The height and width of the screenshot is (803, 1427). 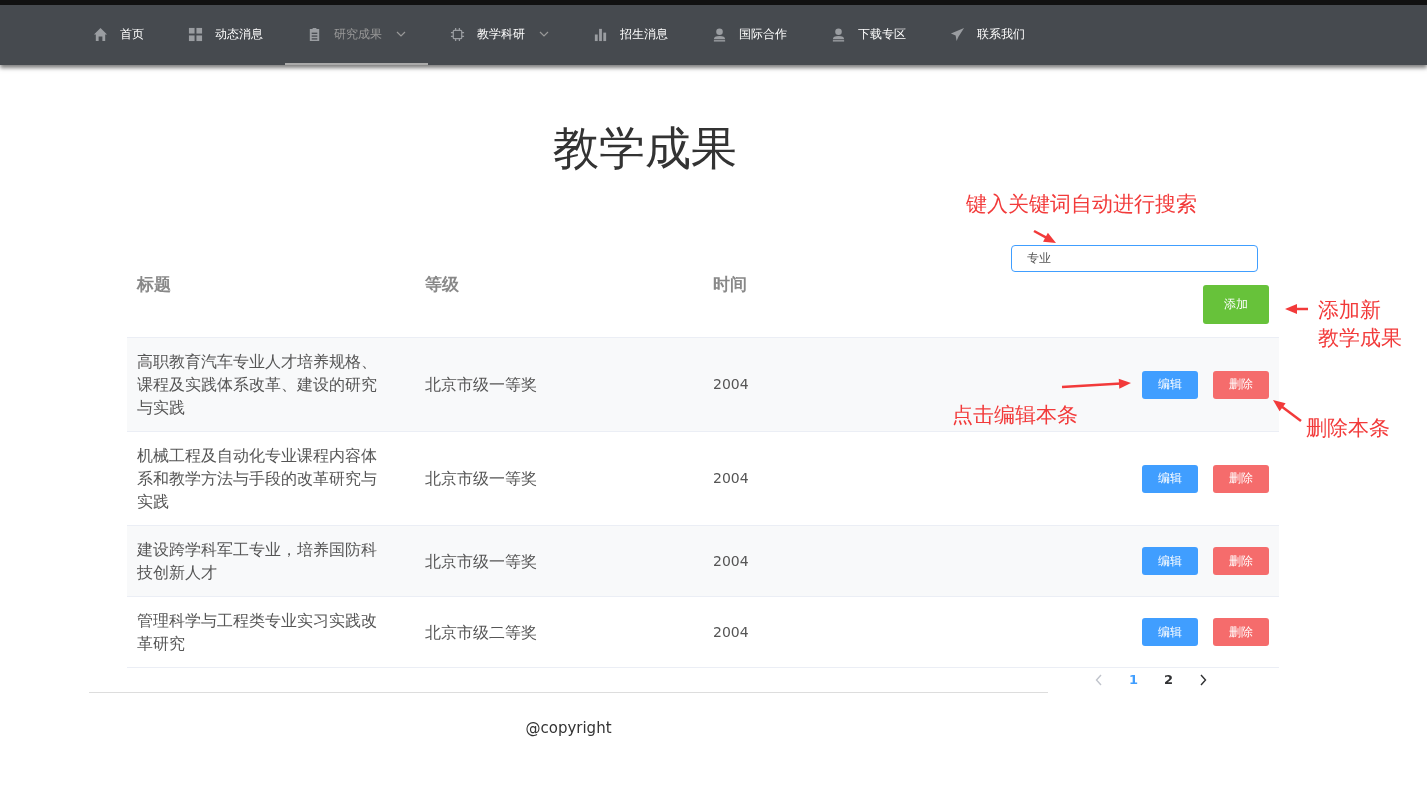 I want to click on column-header: 标题, so click(x=153, y=284).